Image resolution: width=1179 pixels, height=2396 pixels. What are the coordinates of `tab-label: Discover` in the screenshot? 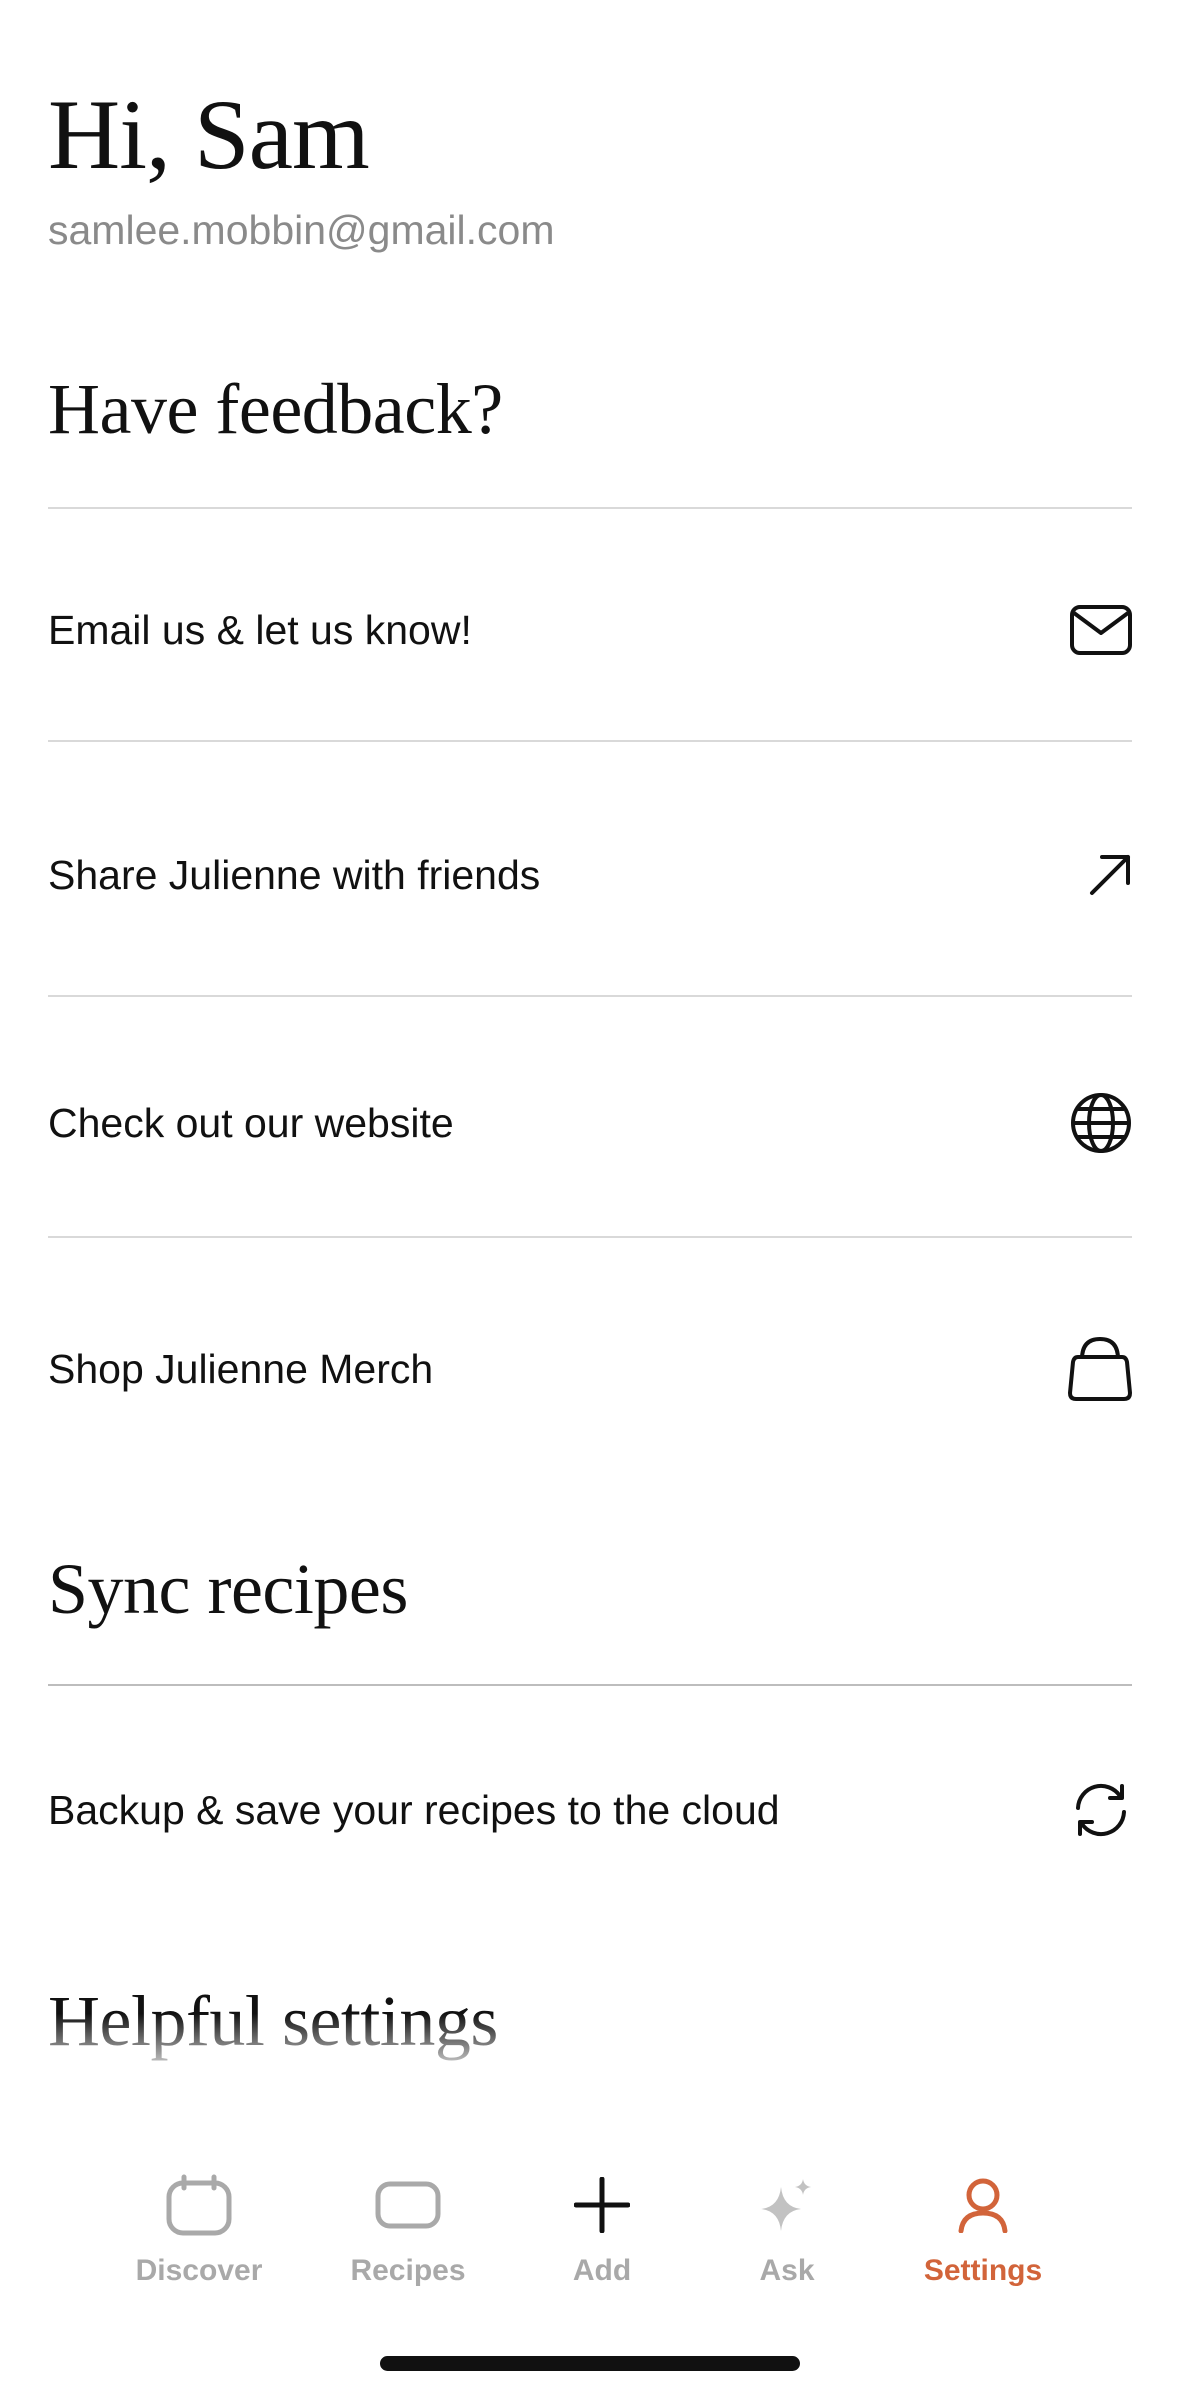 It's located at (199, 2270).